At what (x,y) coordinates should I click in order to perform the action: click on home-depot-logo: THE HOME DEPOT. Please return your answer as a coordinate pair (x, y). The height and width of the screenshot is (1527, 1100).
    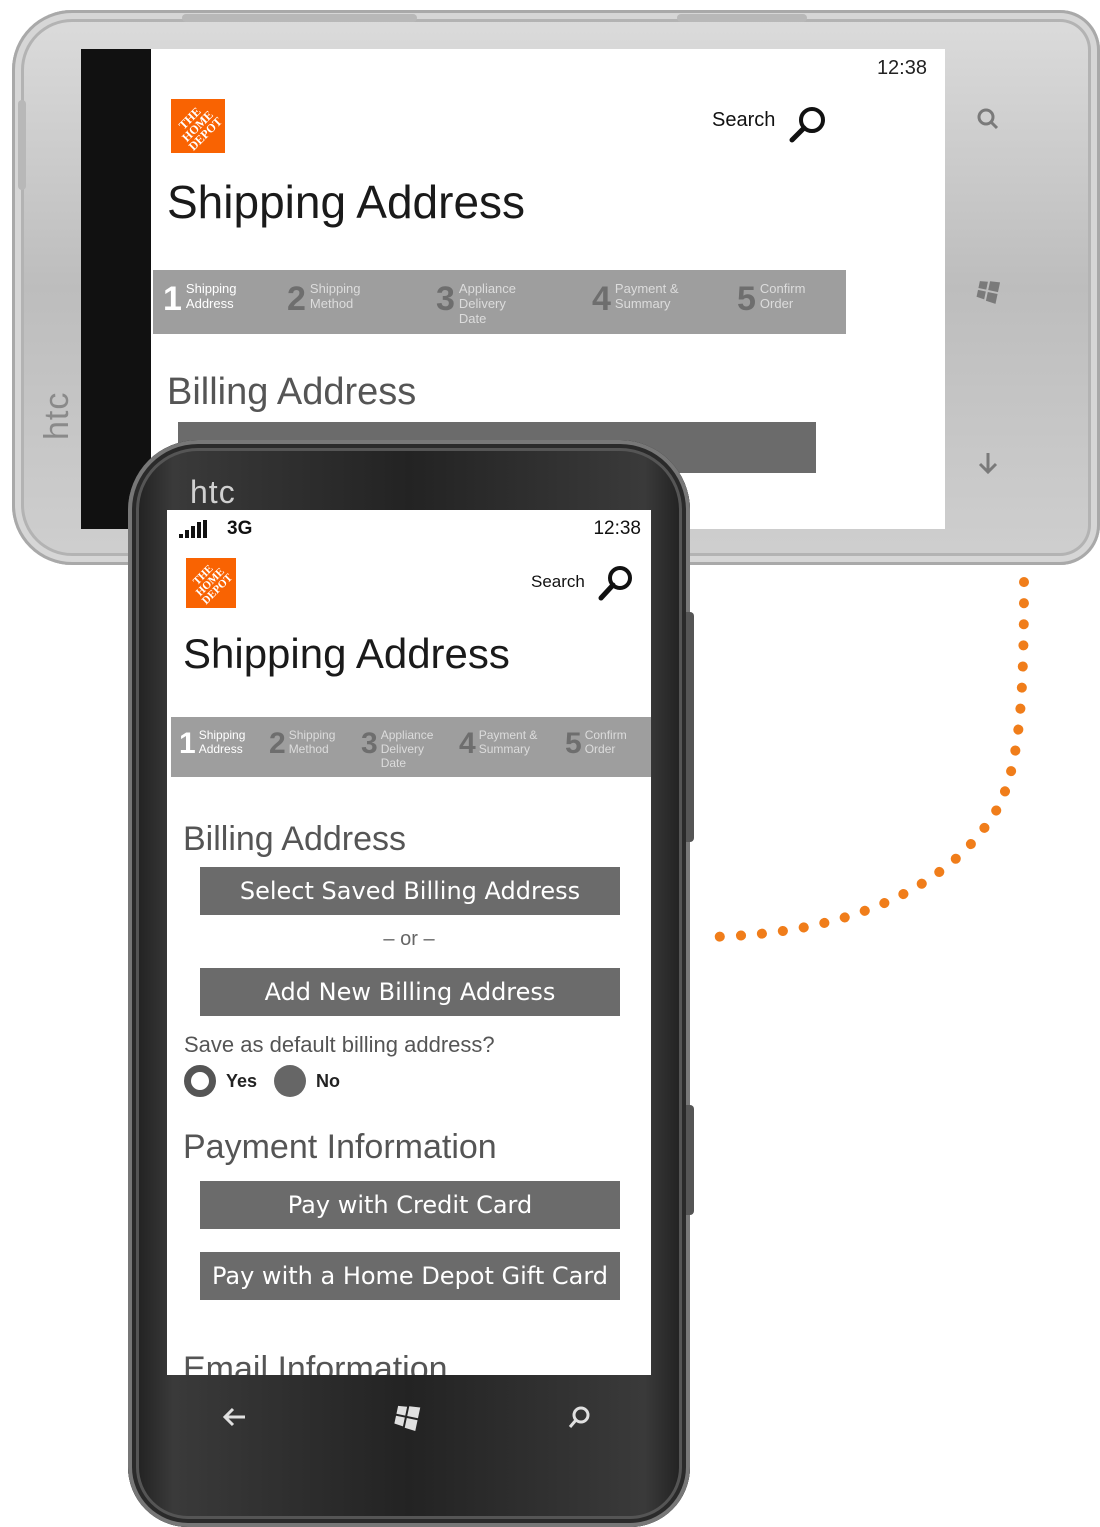
    Looking at the image, I should click on (211, 583).